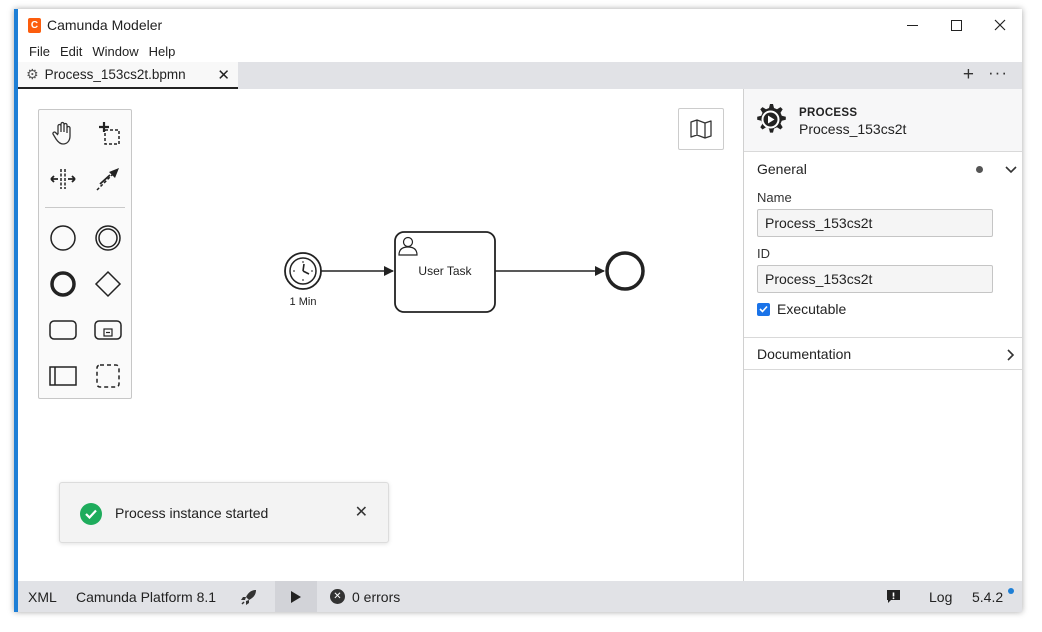  Describe the element at coordinates (883, 169) in the screenshot. I see `group-general-header: General` at that location.